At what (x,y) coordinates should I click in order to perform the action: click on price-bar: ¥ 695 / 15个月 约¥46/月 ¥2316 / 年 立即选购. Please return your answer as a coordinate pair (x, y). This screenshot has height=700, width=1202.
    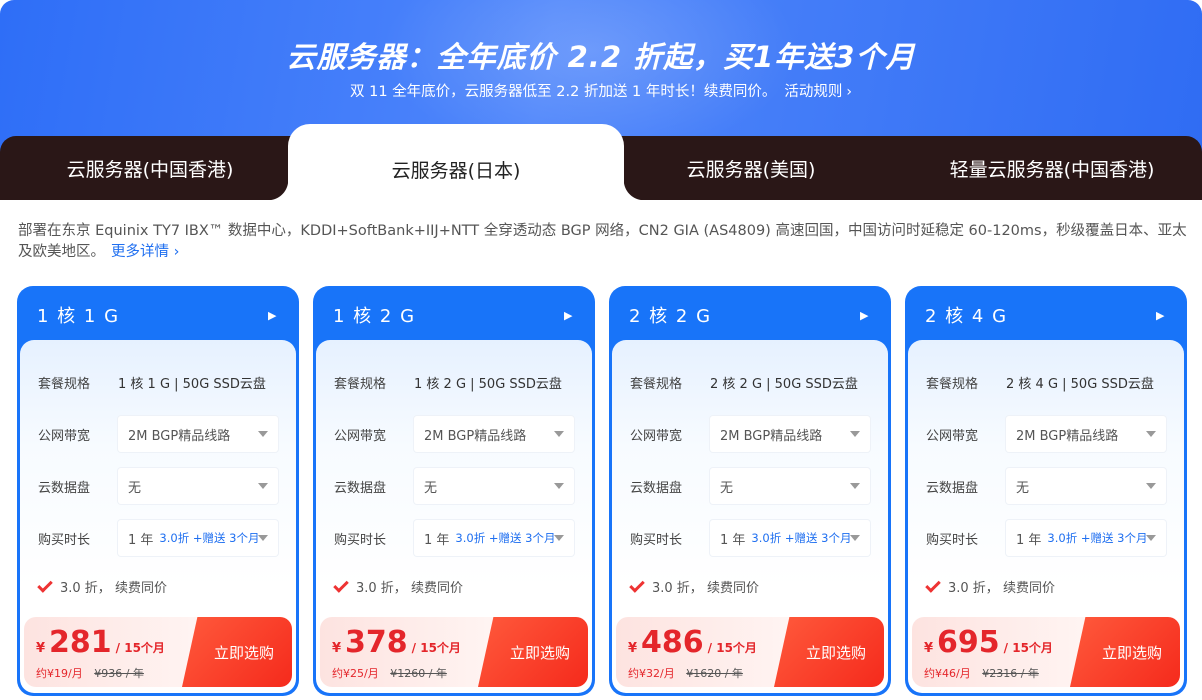
    Looking at the image, I should click on (1046, 652).